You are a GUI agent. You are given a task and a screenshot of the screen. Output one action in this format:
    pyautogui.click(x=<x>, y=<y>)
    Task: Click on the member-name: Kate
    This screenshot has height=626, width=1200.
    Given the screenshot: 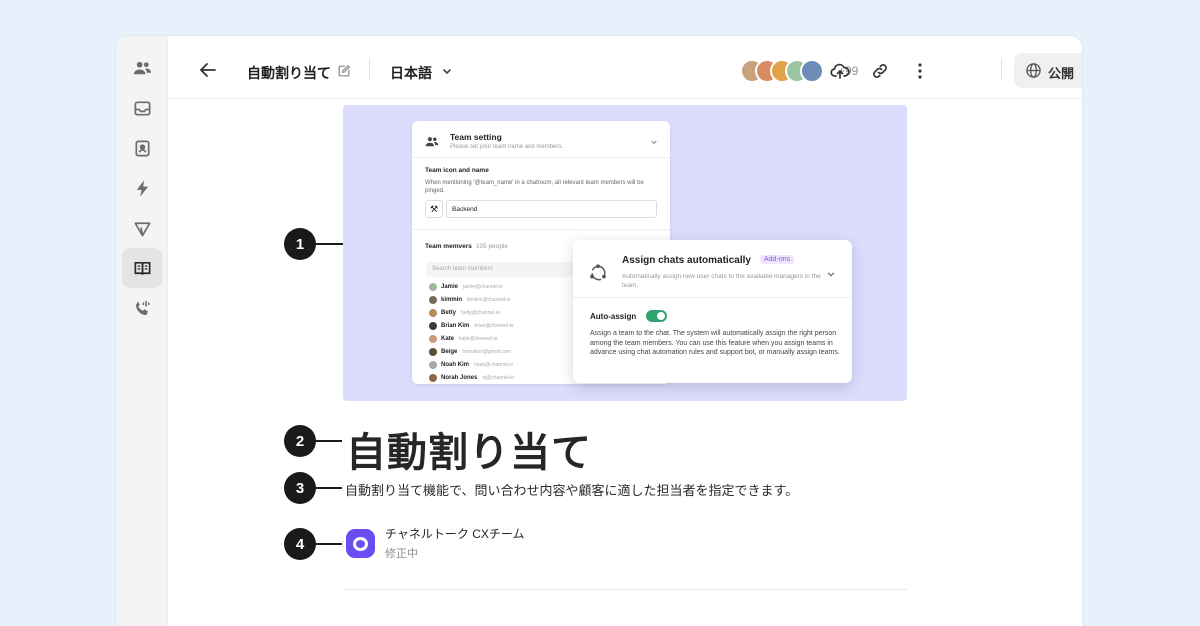 What is the action you would take?
    pyautogui.click(x=448, y=338)
    